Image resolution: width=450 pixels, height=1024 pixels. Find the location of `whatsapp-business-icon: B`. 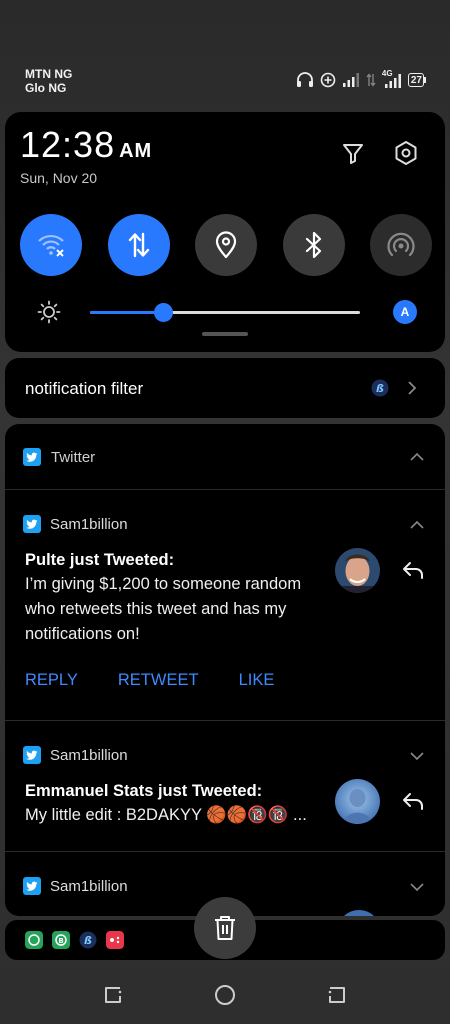

whatsapp-business-icon: B is located at coordinates (61, 940).